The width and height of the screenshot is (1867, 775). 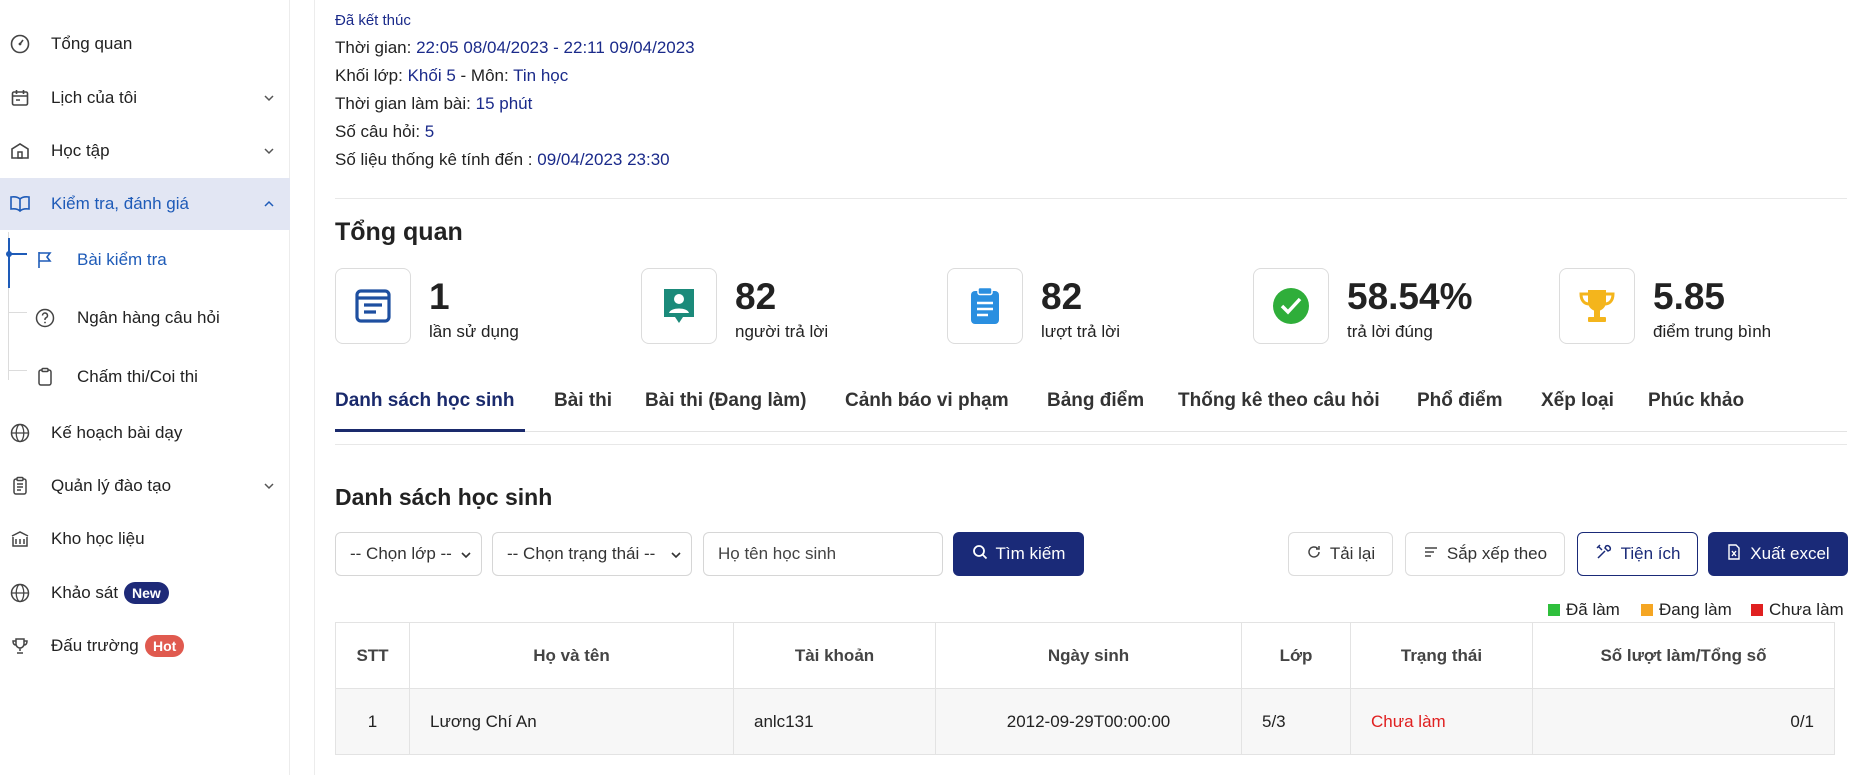 I want to click on sort-button: Sắp xếp theo, so click(x=1485, y=554).